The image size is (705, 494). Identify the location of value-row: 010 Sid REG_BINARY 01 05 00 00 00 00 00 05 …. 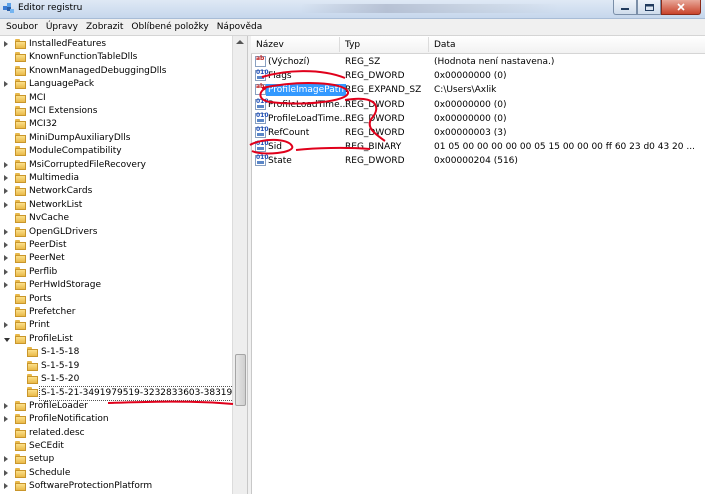
(478, 147).